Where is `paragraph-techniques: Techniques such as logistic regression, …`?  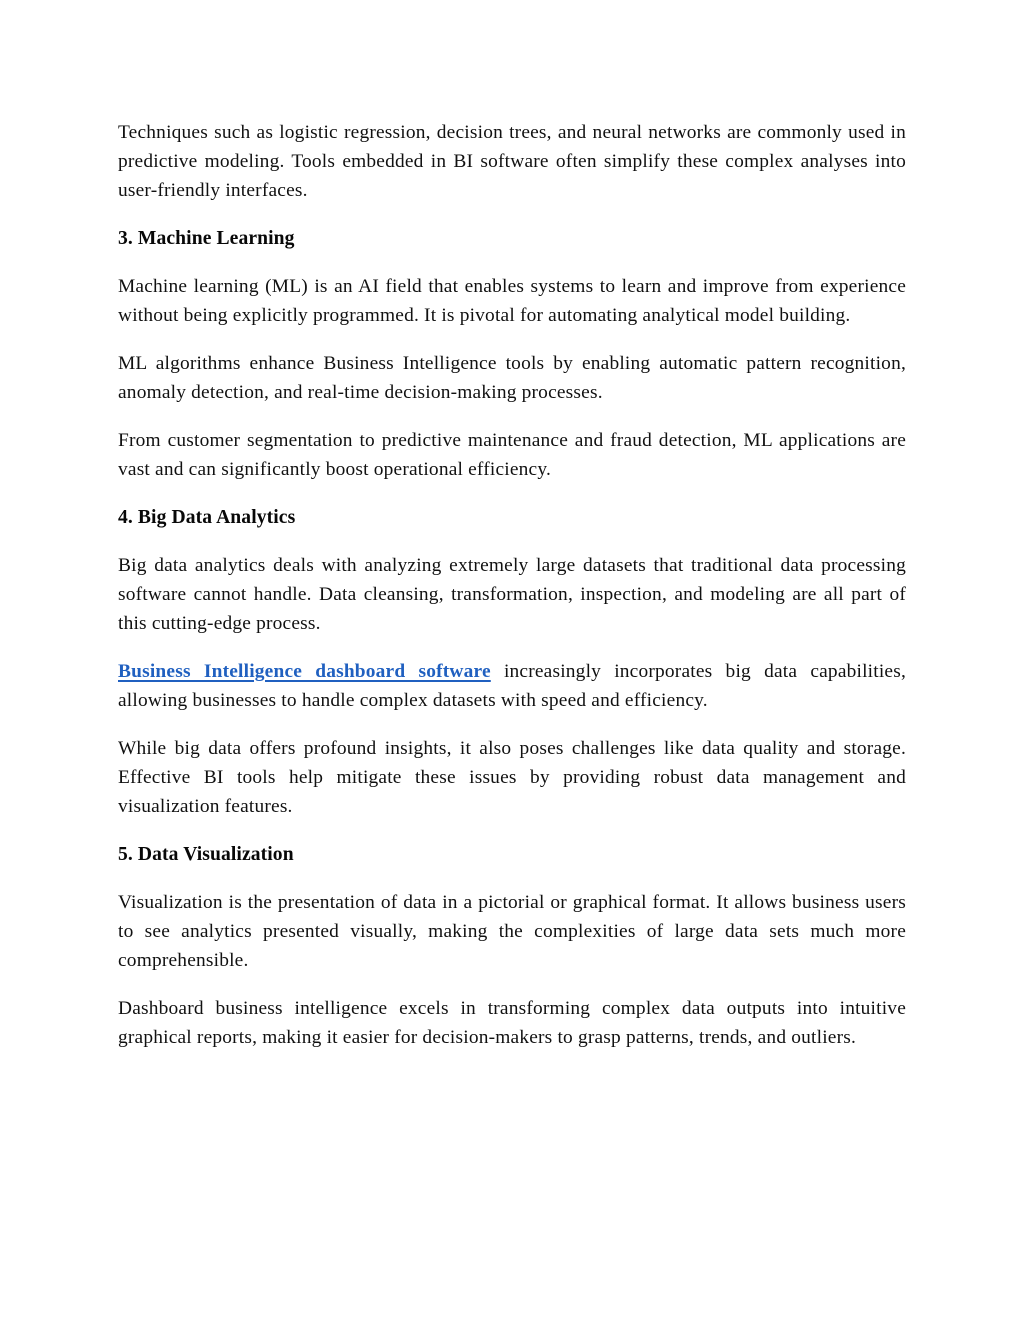
paragraph-techniques: Techniques such as logistic regression, … is located at coordinates (512, 161).